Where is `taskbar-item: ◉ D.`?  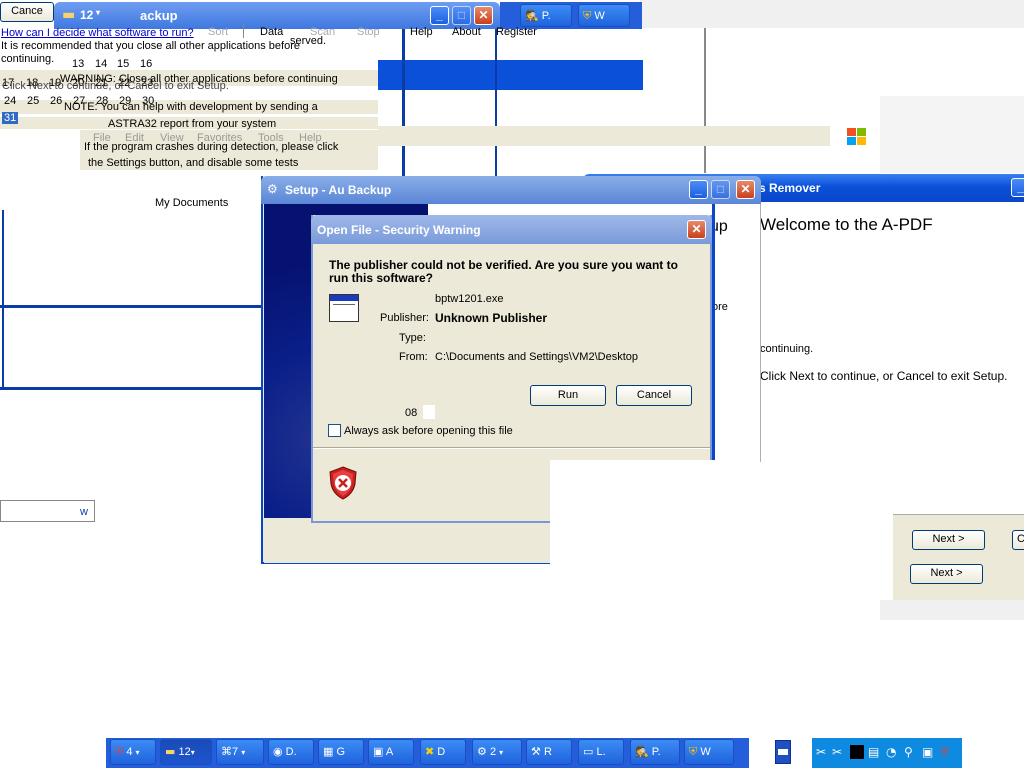
taskbar-item: ◉ D. is located at coordinates (291, 752).